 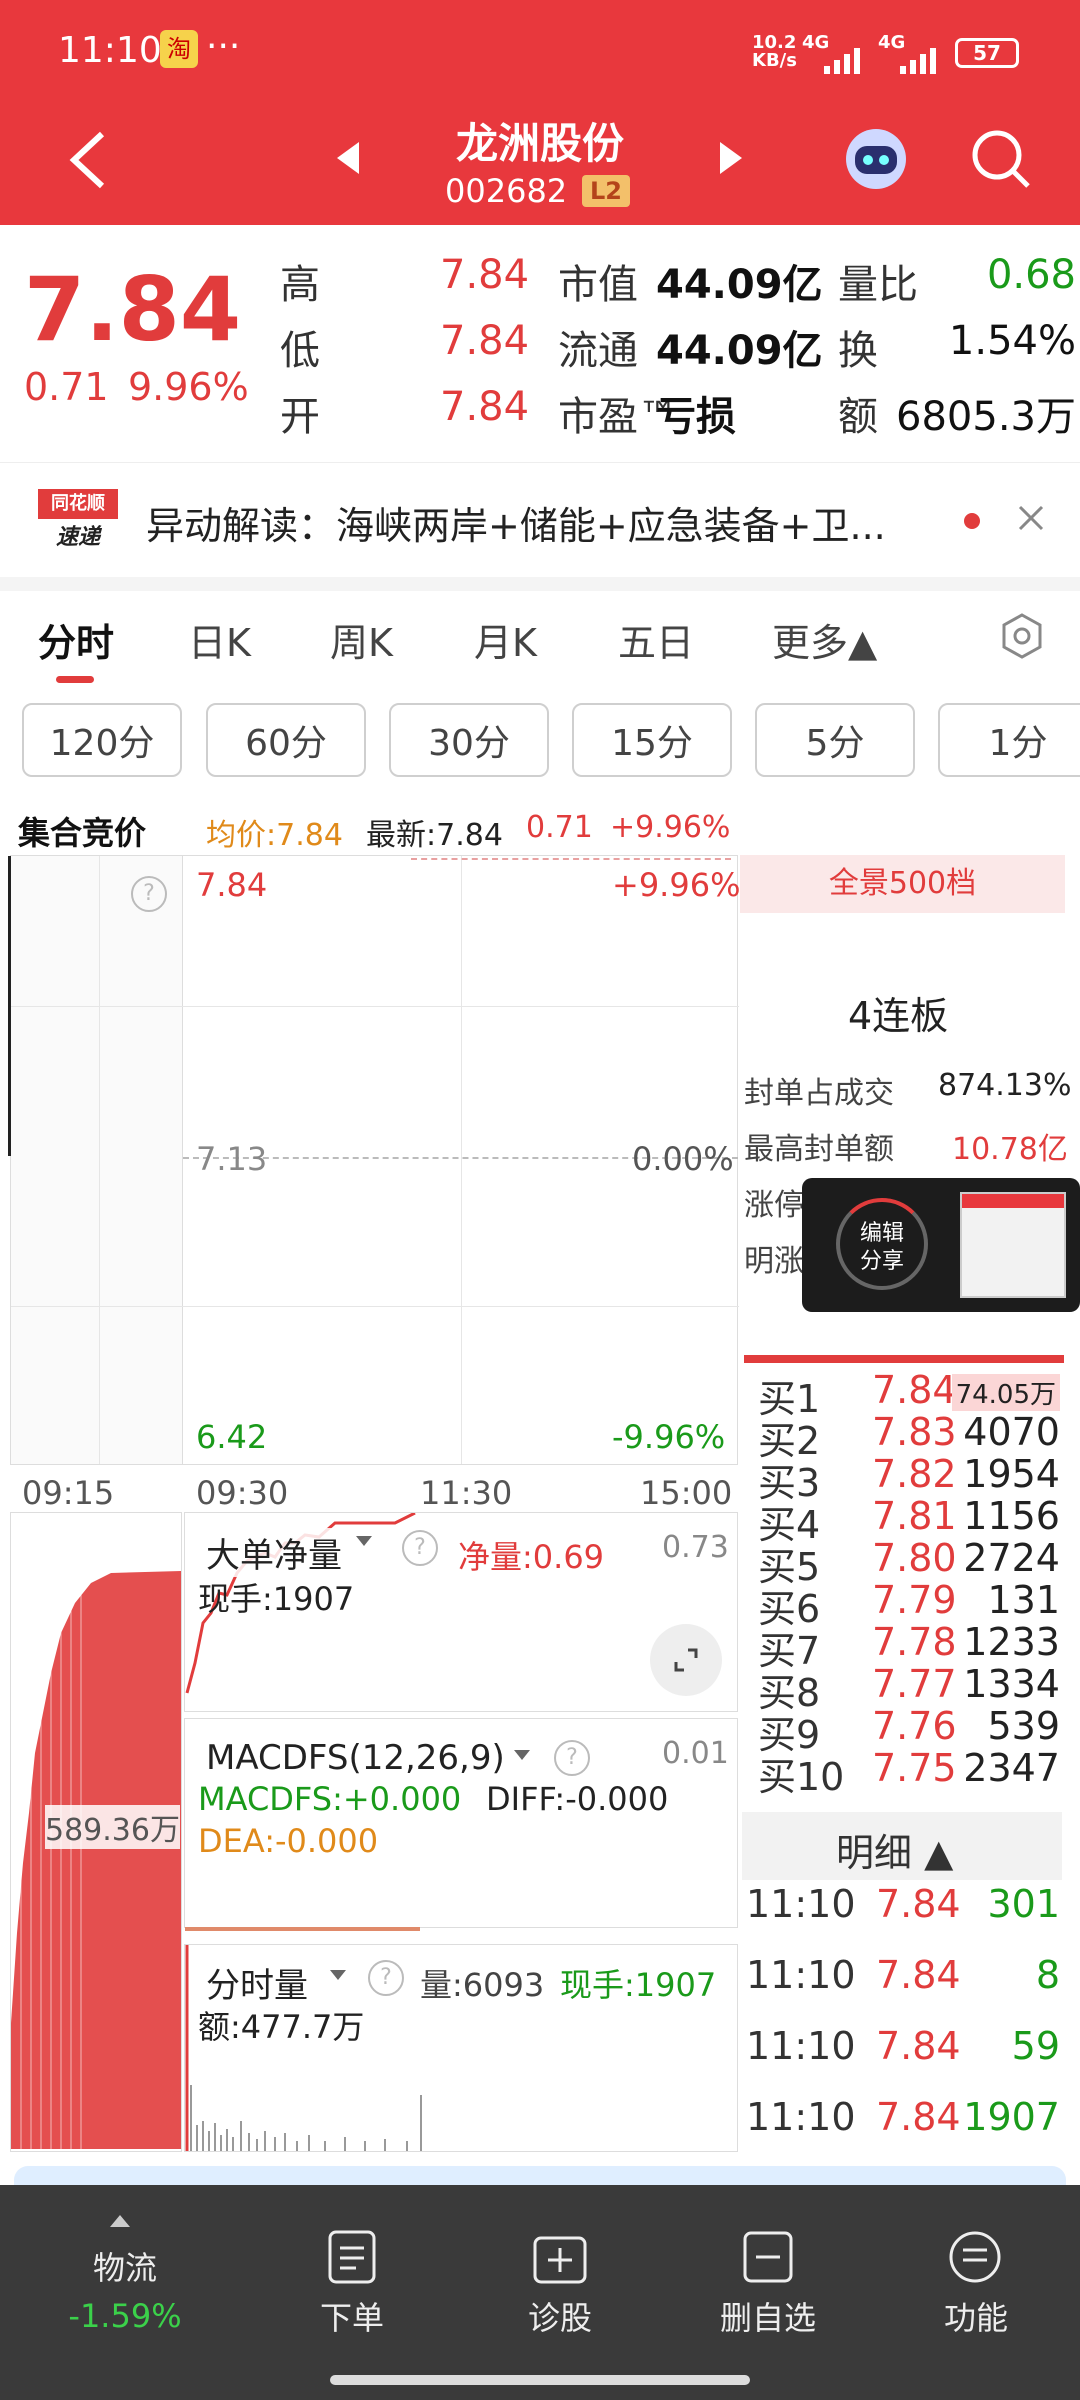 I want to click on tab-week-k: 周K, so click(x=361, y=639).